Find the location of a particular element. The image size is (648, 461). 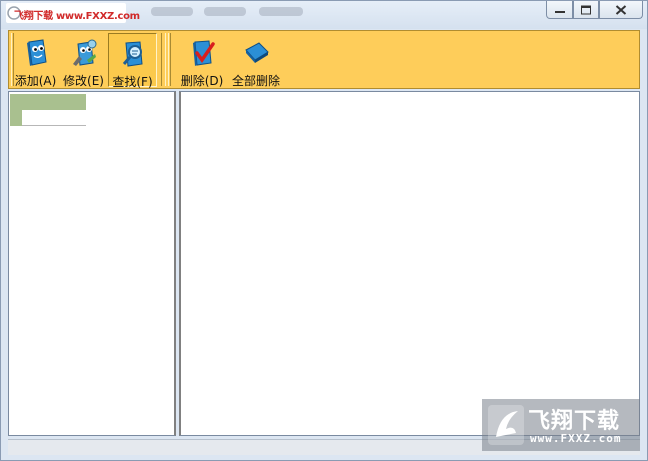

watermark-brand: 飞翔下载 is located at coordinates (574, 421).